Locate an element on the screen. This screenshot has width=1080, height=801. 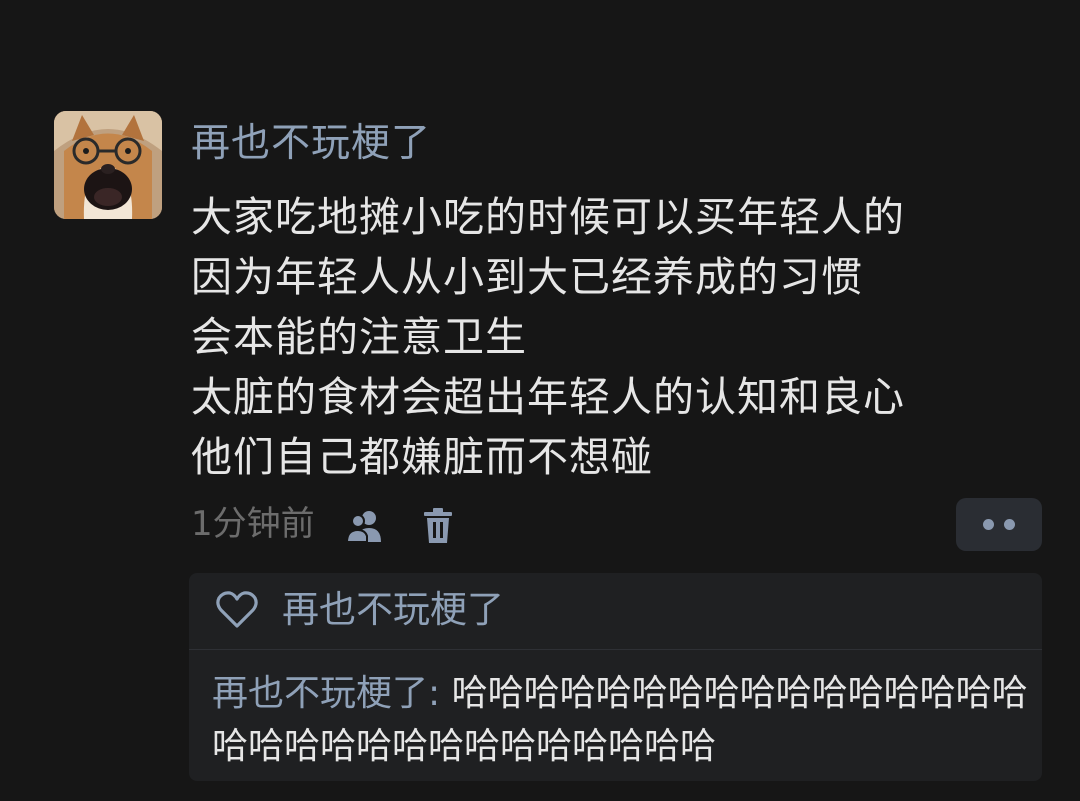
trash-icon is located at coordinates (438, 526).